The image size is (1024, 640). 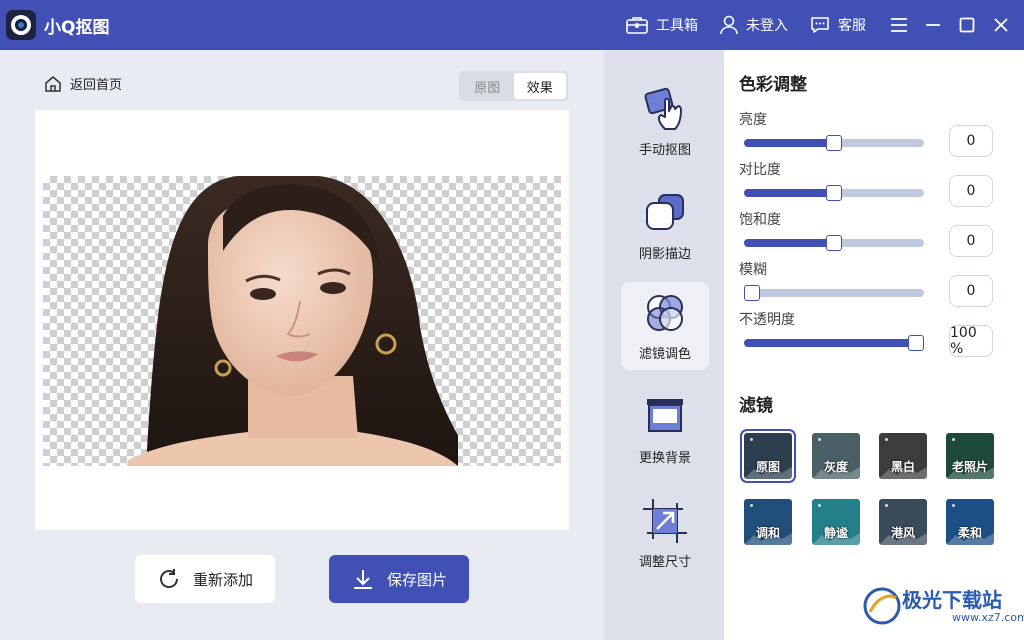 I want to click on watermark-name: 极光下载站, so click(x=952, y=599).